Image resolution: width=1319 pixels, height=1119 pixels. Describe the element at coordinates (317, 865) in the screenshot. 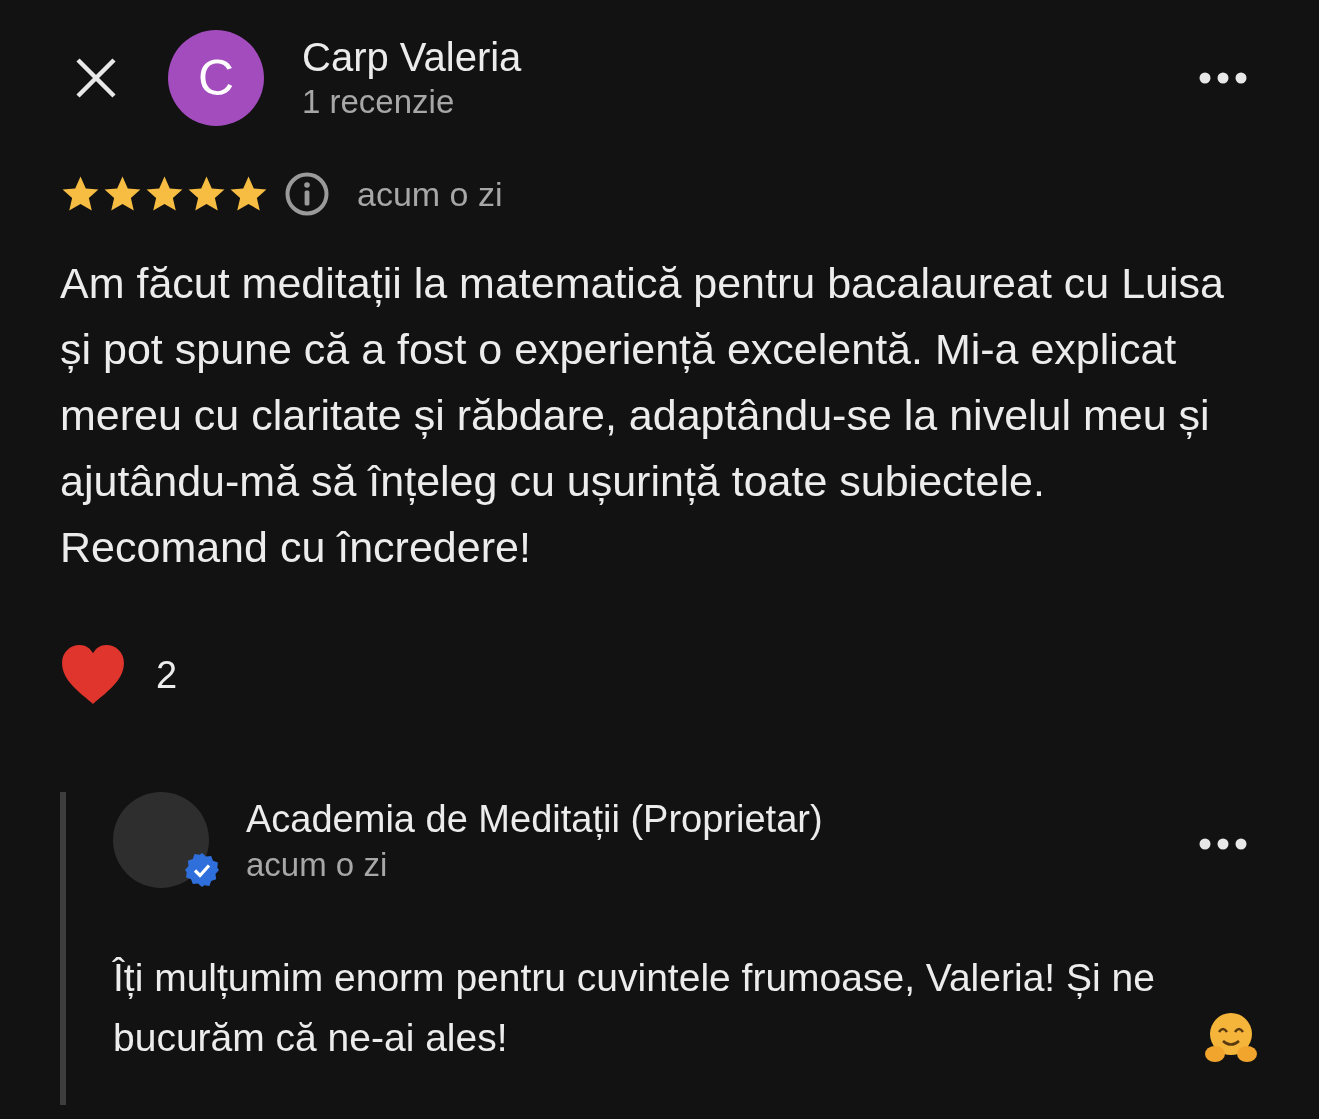

I see `reply-time: acum o zi` at that location.